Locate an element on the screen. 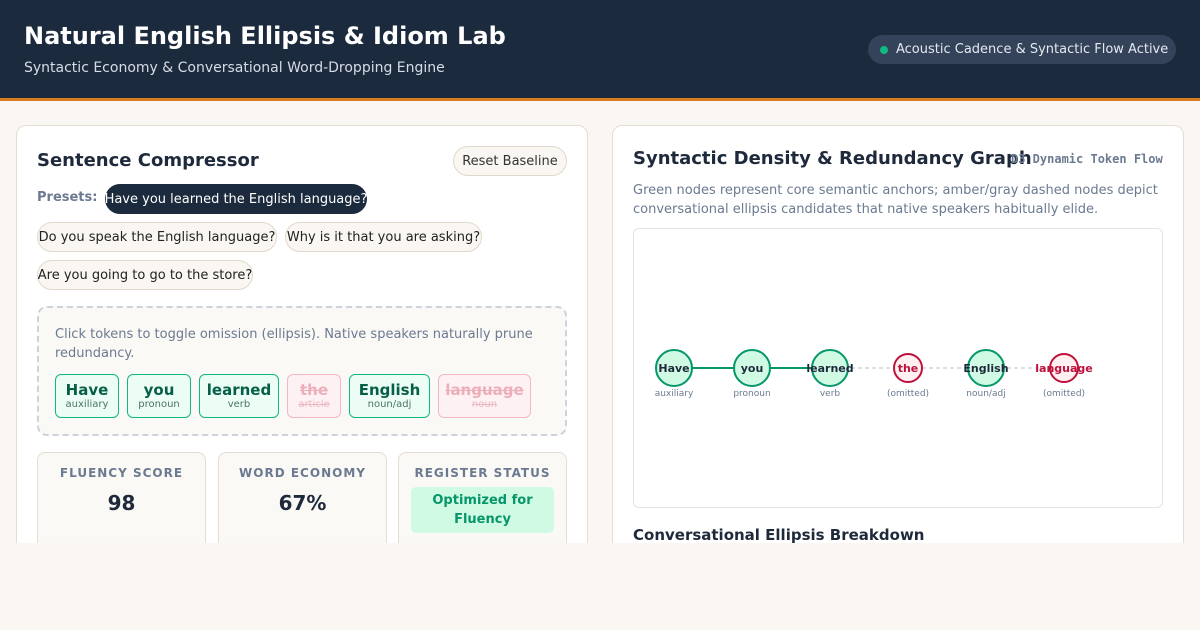 The width and height of the screenshot is (1200, 630). graph-node-pos: auxiliary is located at coordinates (674, 394).